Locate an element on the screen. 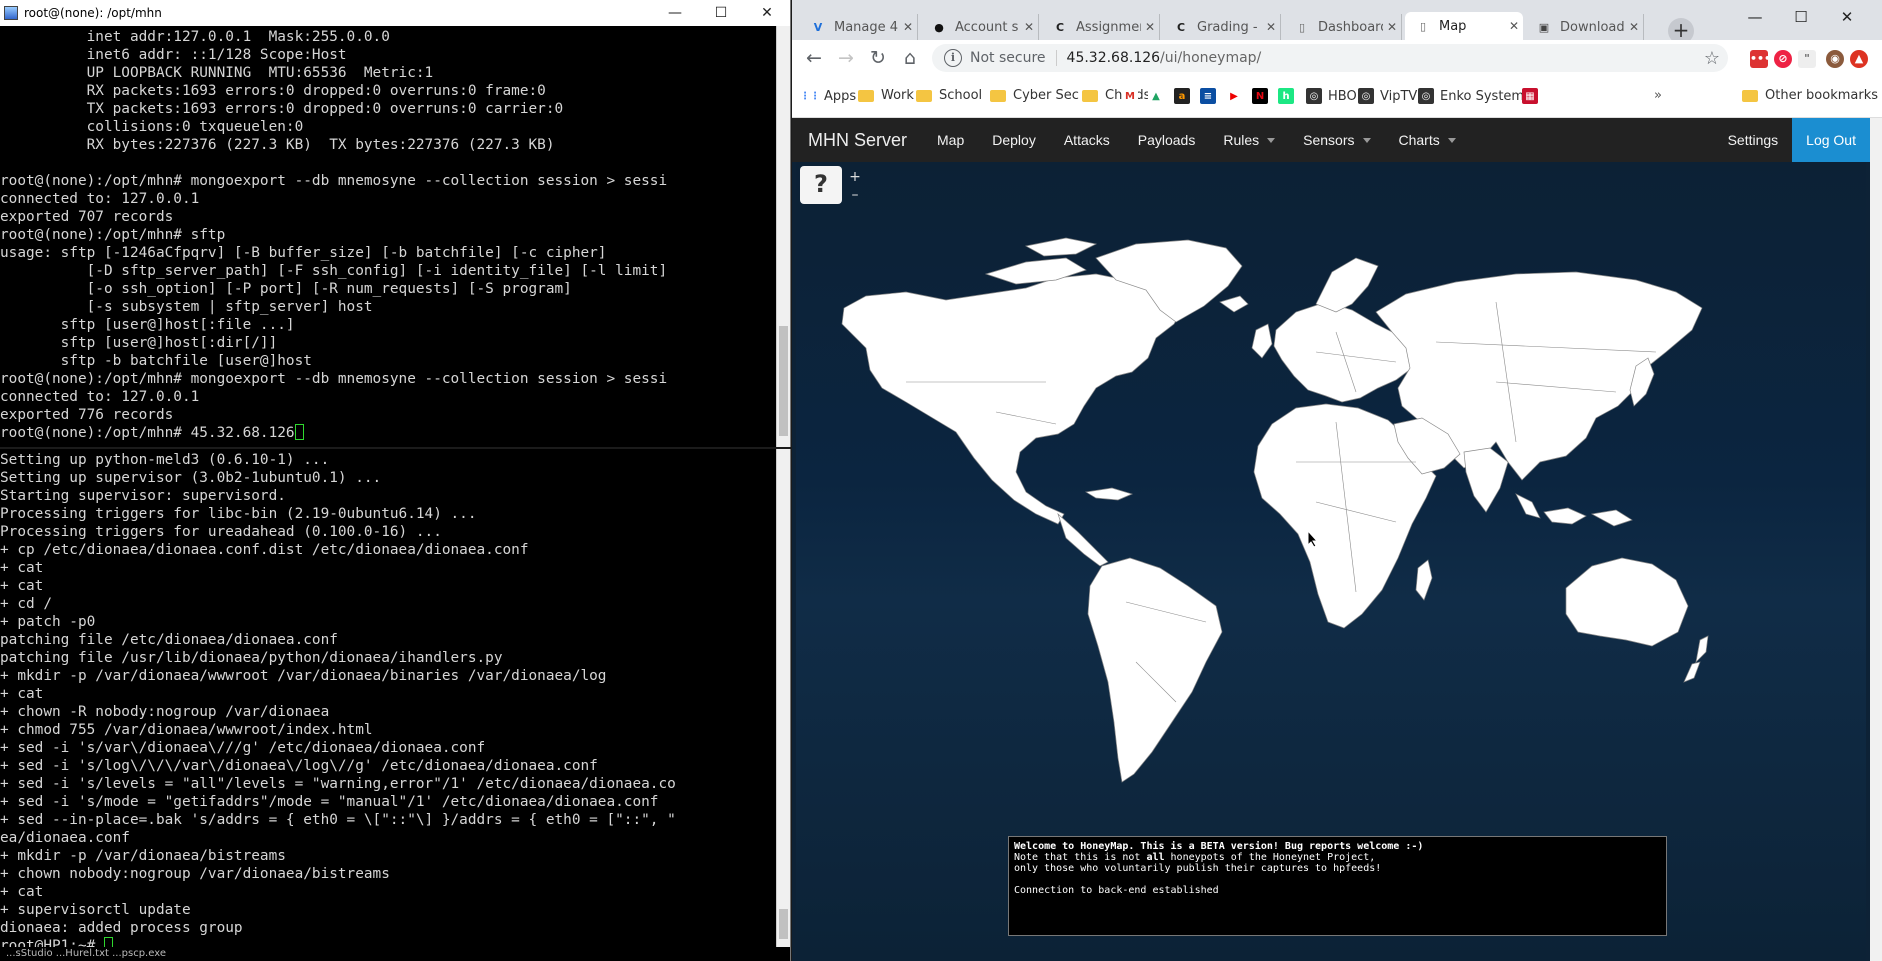 The height and width of the screenshot is (961, 1882). nav-map: Map is located at coordinates (950, 140).